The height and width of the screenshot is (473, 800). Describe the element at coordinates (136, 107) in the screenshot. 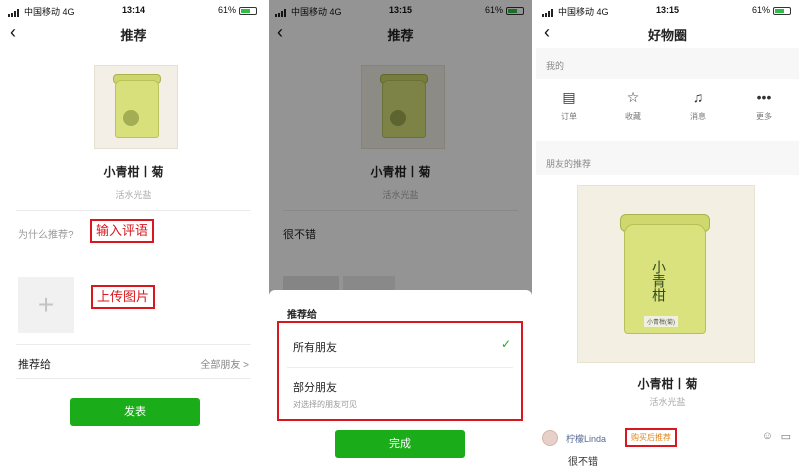

I see `product-image` at that location.